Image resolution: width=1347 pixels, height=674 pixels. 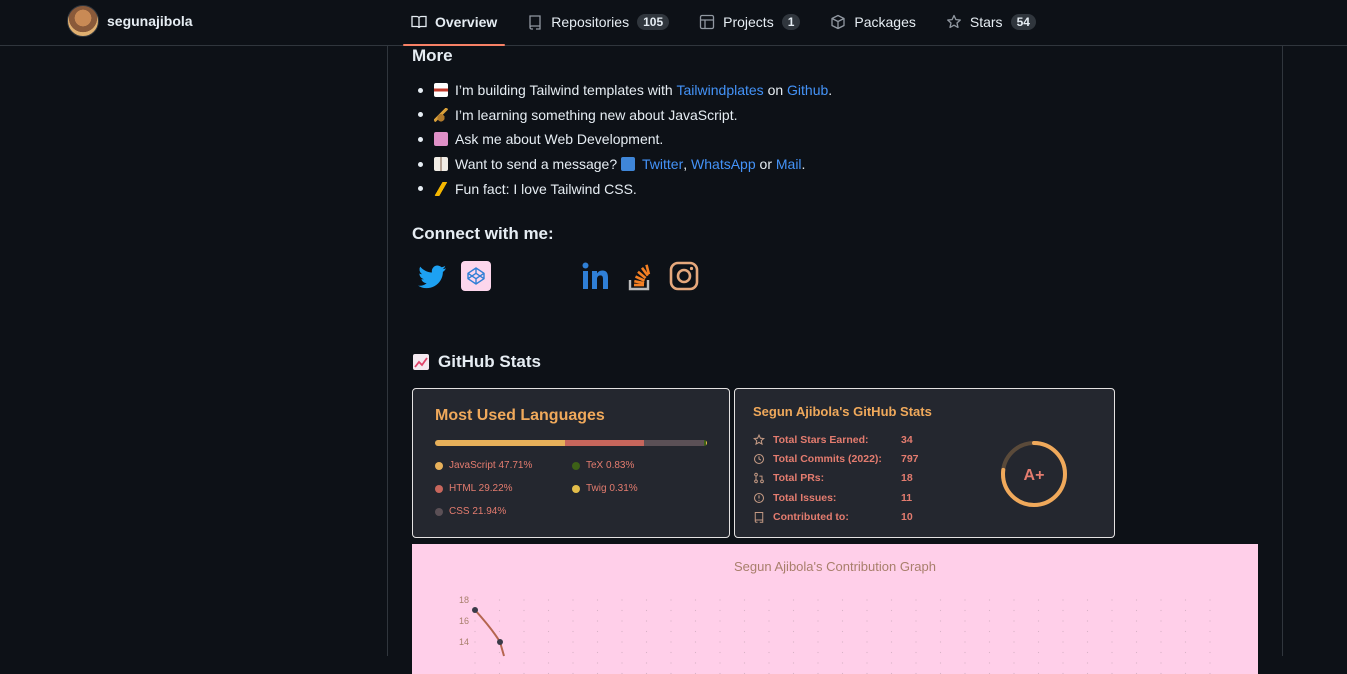 What do you see at coordinates (907, 516) in the screenshot?
I see `stat-value: 10` at bounding box center [907, 516].